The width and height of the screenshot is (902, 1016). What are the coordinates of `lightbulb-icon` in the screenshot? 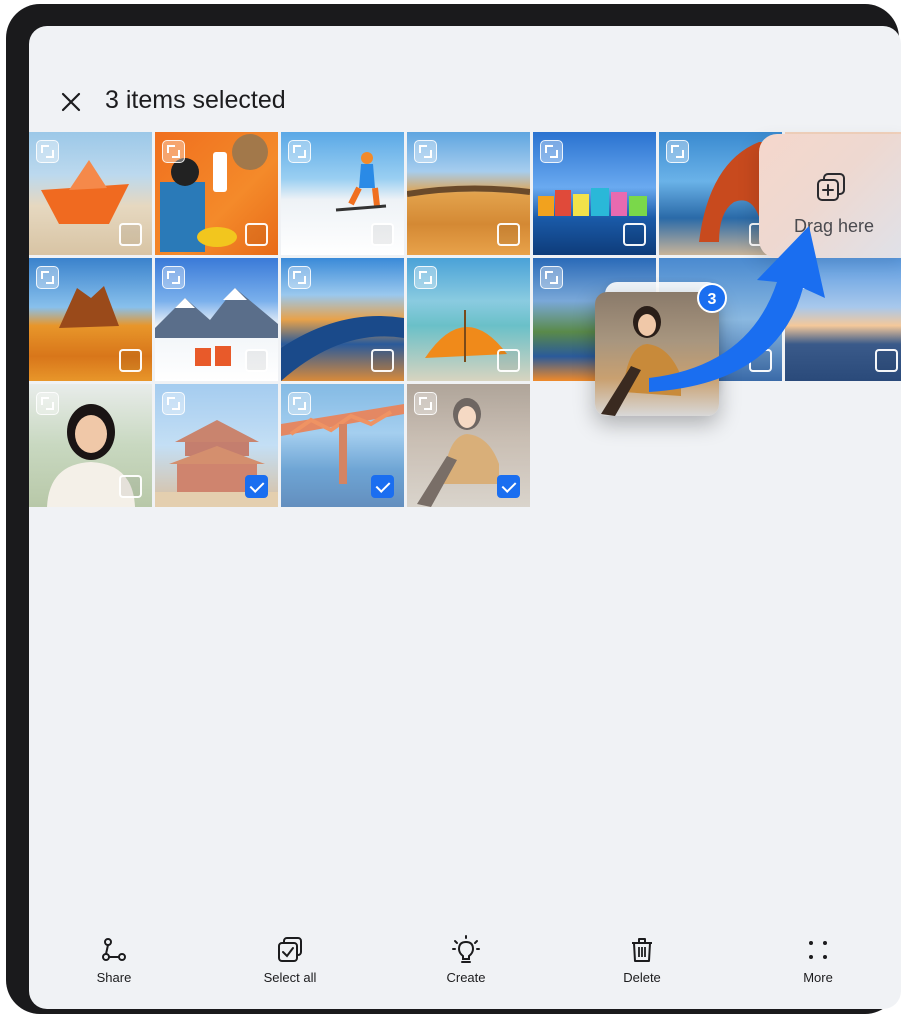 It's located at (466, 949).